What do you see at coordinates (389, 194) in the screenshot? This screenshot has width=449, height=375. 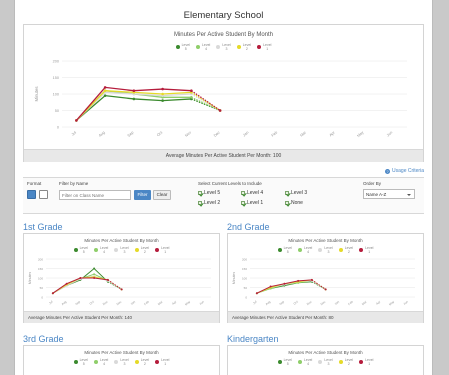 I see `order-by-select: Name A-Z` at bounding box center [389, 194].